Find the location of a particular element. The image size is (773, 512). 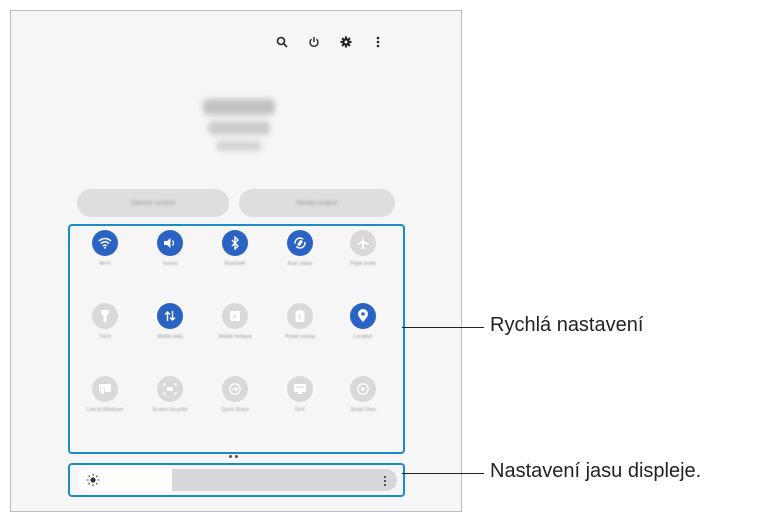

power-icon is located at coordinates (314, 42).